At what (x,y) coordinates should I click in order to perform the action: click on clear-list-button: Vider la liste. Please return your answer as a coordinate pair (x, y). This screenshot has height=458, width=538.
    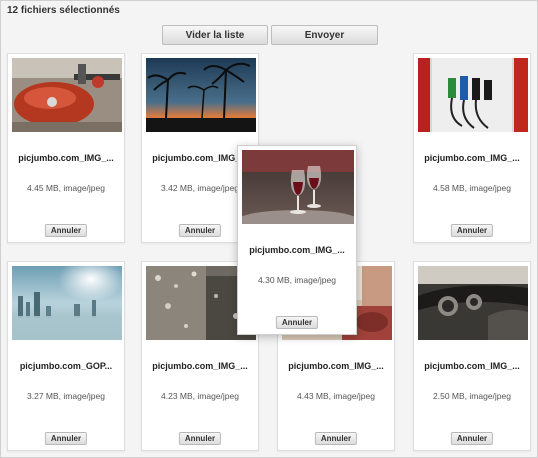
    Looking at the image, I should click on (215, 35).